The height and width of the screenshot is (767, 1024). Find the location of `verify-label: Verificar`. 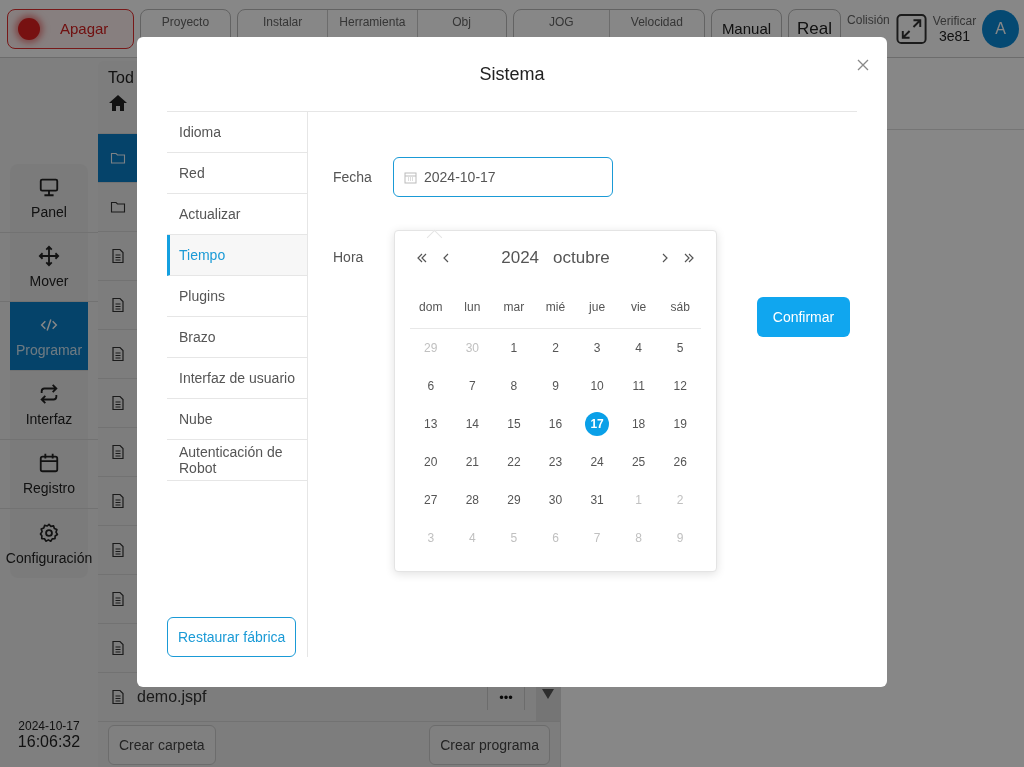

verify-label: Verificar is located at coordinates (954, 20).